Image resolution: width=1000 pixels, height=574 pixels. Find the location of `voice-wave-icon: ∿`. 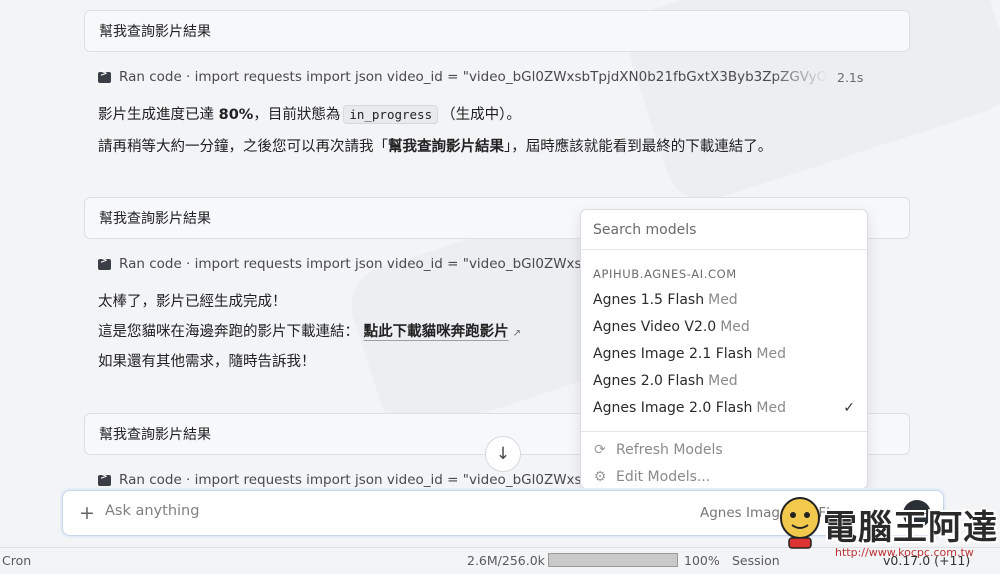

voice-wave-icon: ∿ is located at coordinates (917, 514).